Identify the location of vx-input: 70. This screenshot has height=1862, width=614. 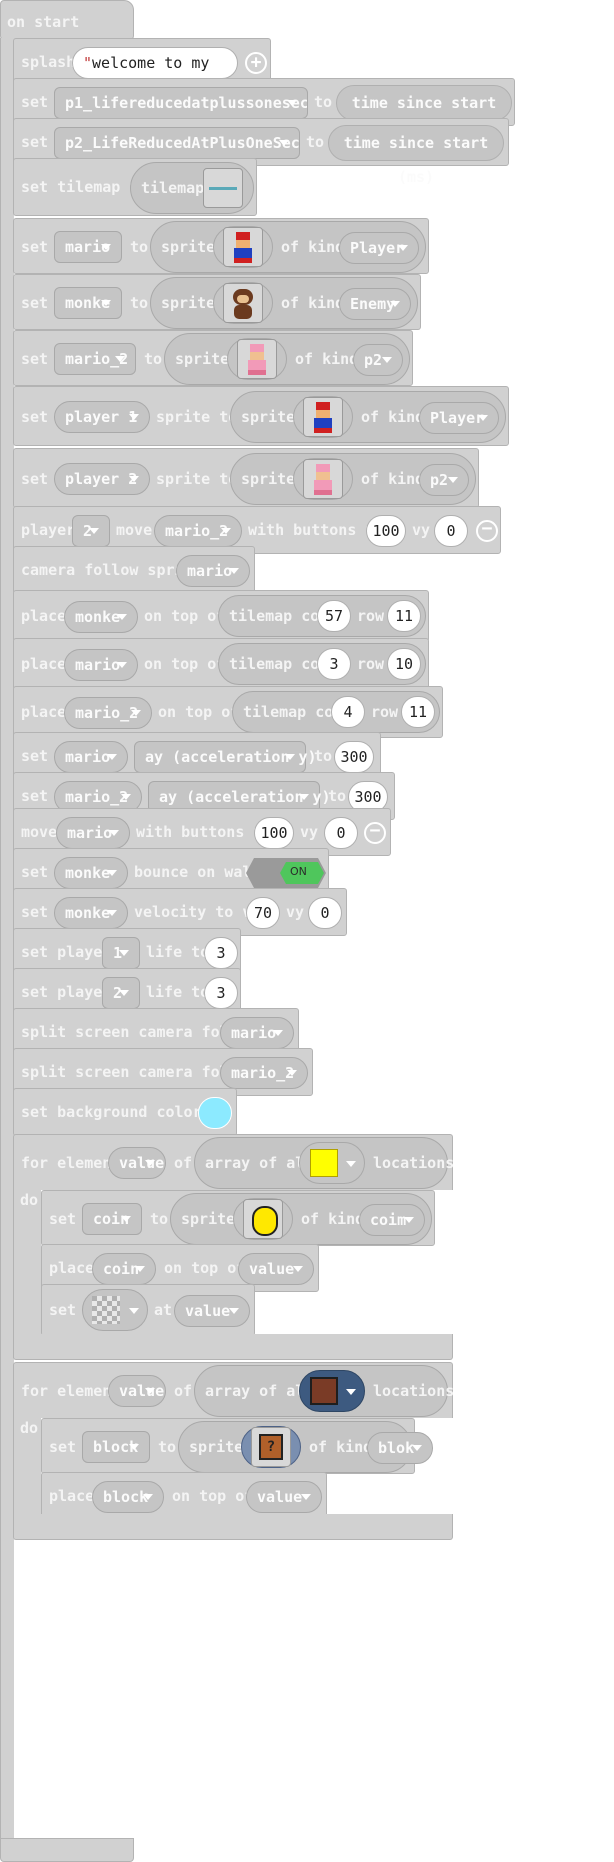
(263, 913).